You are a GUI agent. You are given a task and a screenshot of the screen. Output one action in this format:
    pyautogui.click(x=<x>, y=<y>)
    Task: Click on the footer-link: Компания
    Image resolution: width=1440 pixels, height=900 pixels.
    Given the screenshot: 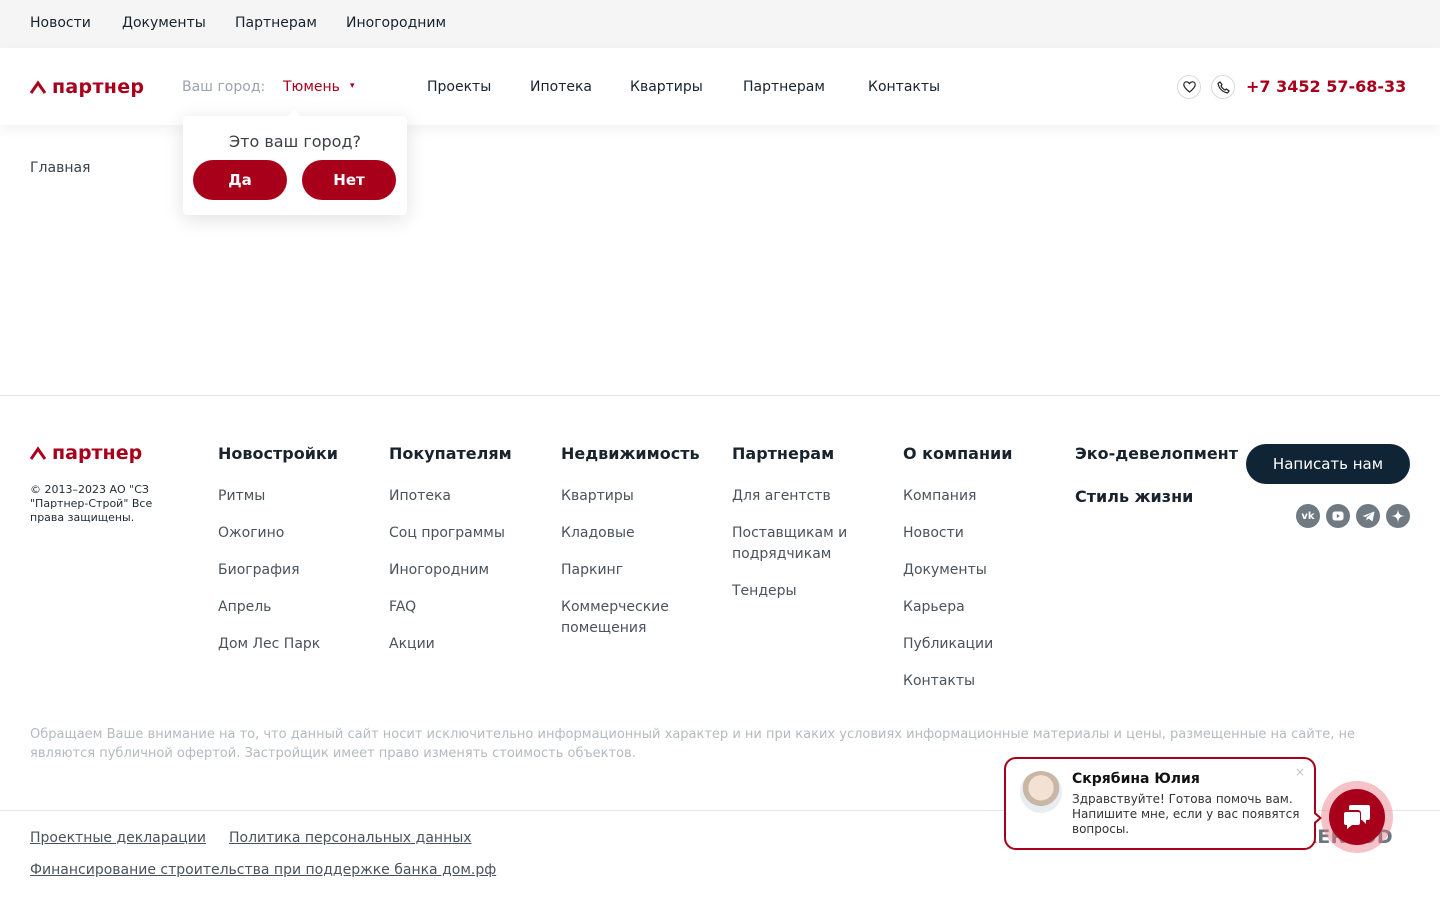 What is the action you would take?
    pyautogui.click(x=978, y=496)
    